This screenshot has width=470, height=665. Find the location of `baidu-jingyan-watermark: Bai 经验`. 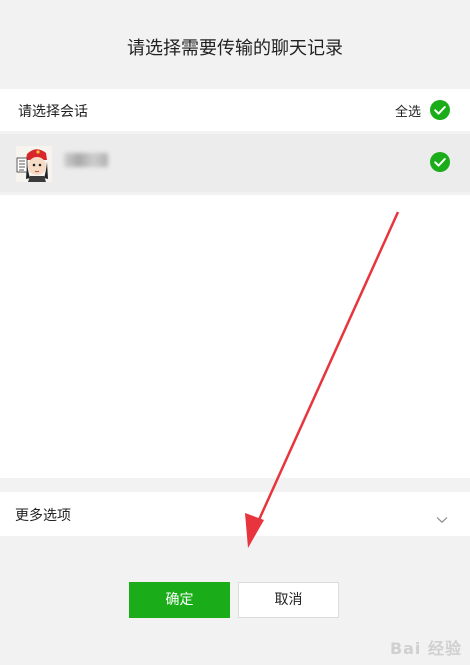

baidu-jingyan-watermark: Bai 经验 is located at coordinates (425, 648).